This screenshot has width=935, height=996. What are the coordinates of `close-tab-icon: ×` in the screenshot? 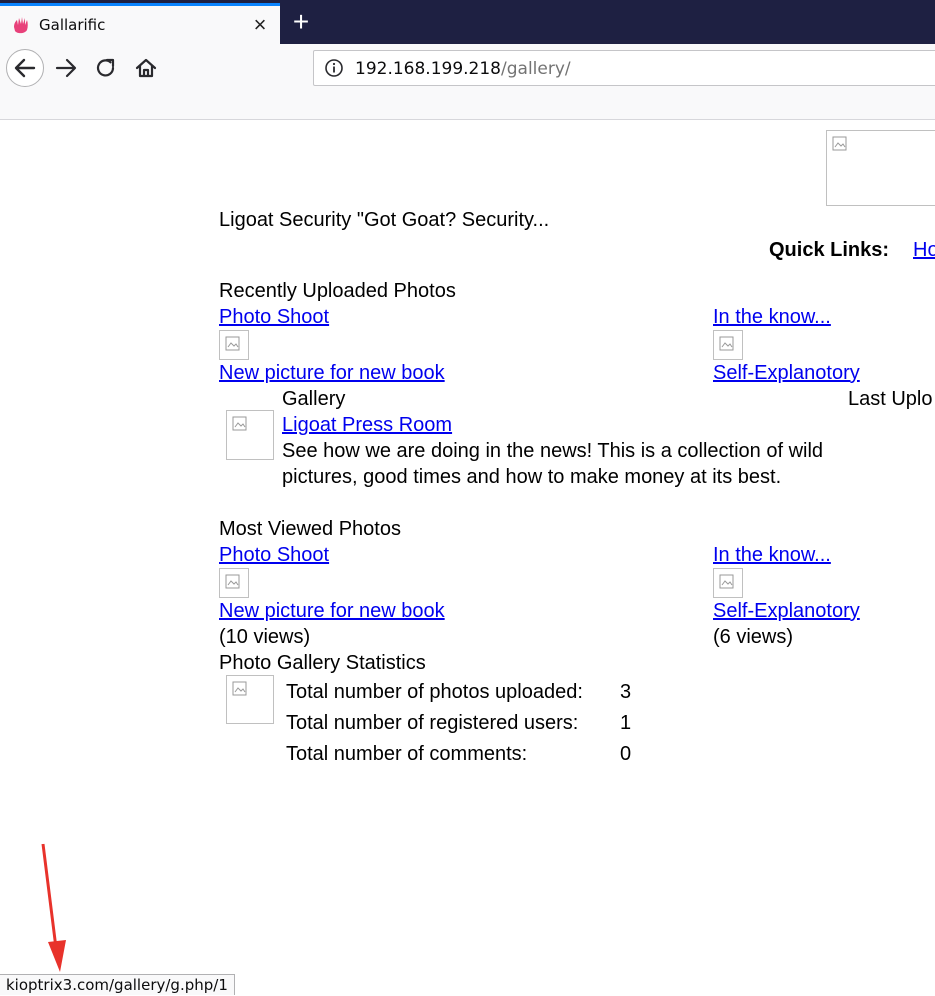 It's located at (260, 25).